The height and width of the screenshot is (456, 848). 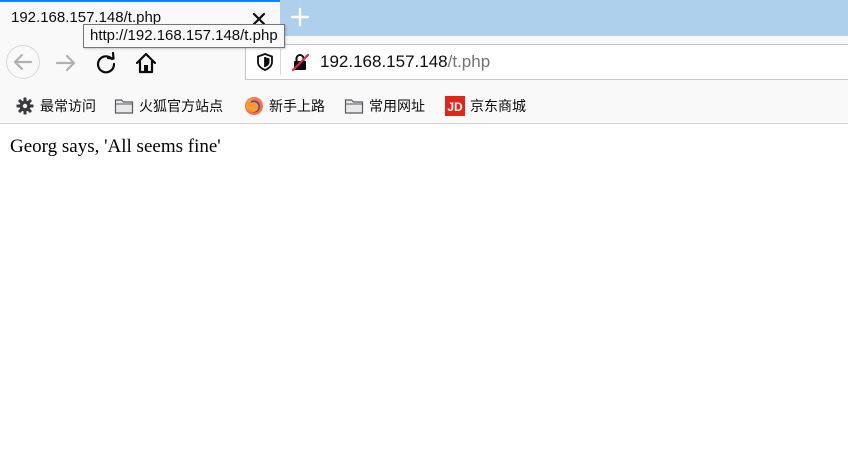 I want to click on bookmark-label: 常用网址, so click(x=397, y=107).